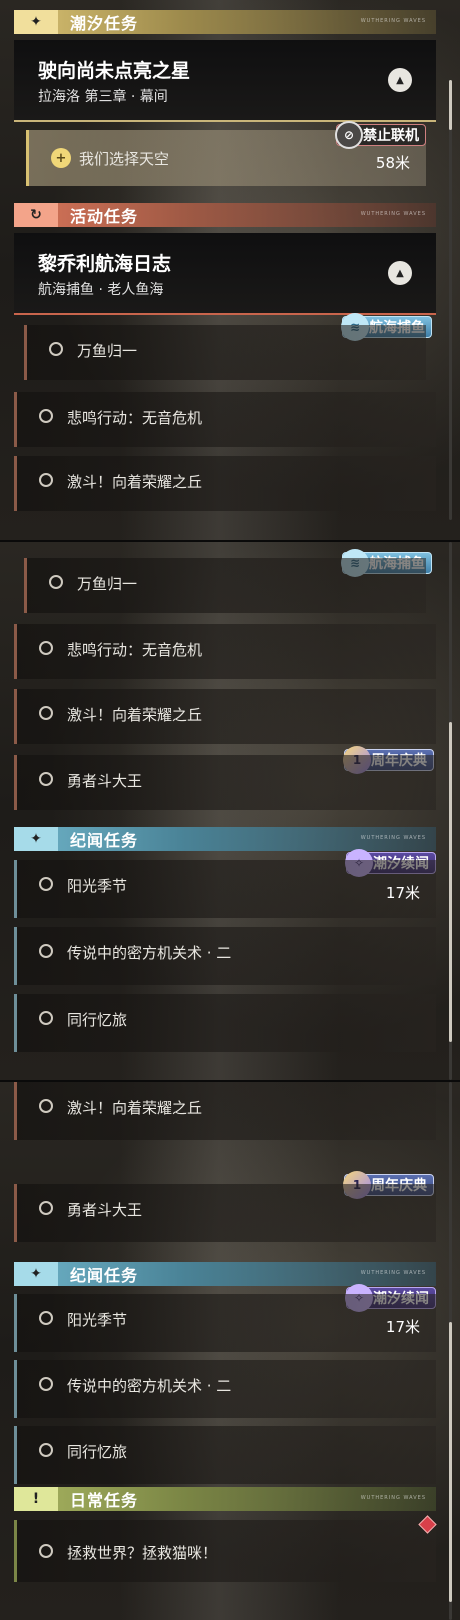 The width and height of the screenshot is (460, 1620). Describe the element at coordinates (225, 22) in the screenshot. I see `section-tidal-header: ✦ 潮汐任务 WUTHERING WAVES` at that location.